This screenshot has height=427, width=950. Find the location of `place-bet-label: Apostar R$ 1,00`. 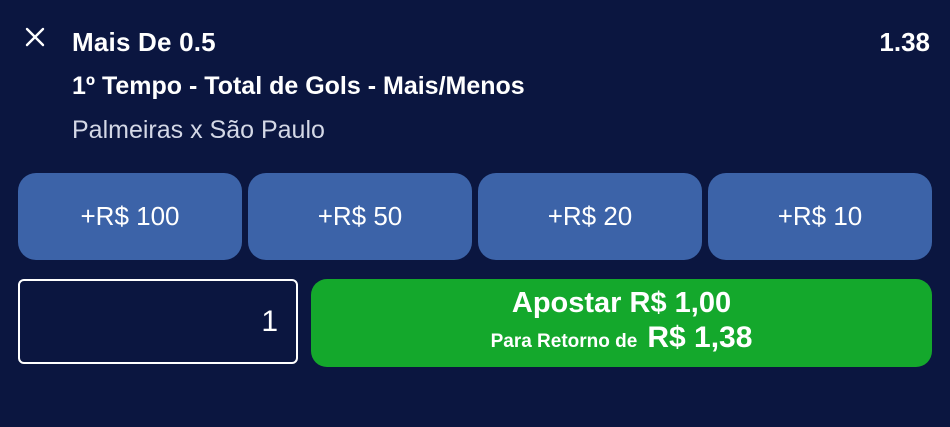

place-bet-label: Apostar R$ 1,00 is located at coordinates (621, 303).